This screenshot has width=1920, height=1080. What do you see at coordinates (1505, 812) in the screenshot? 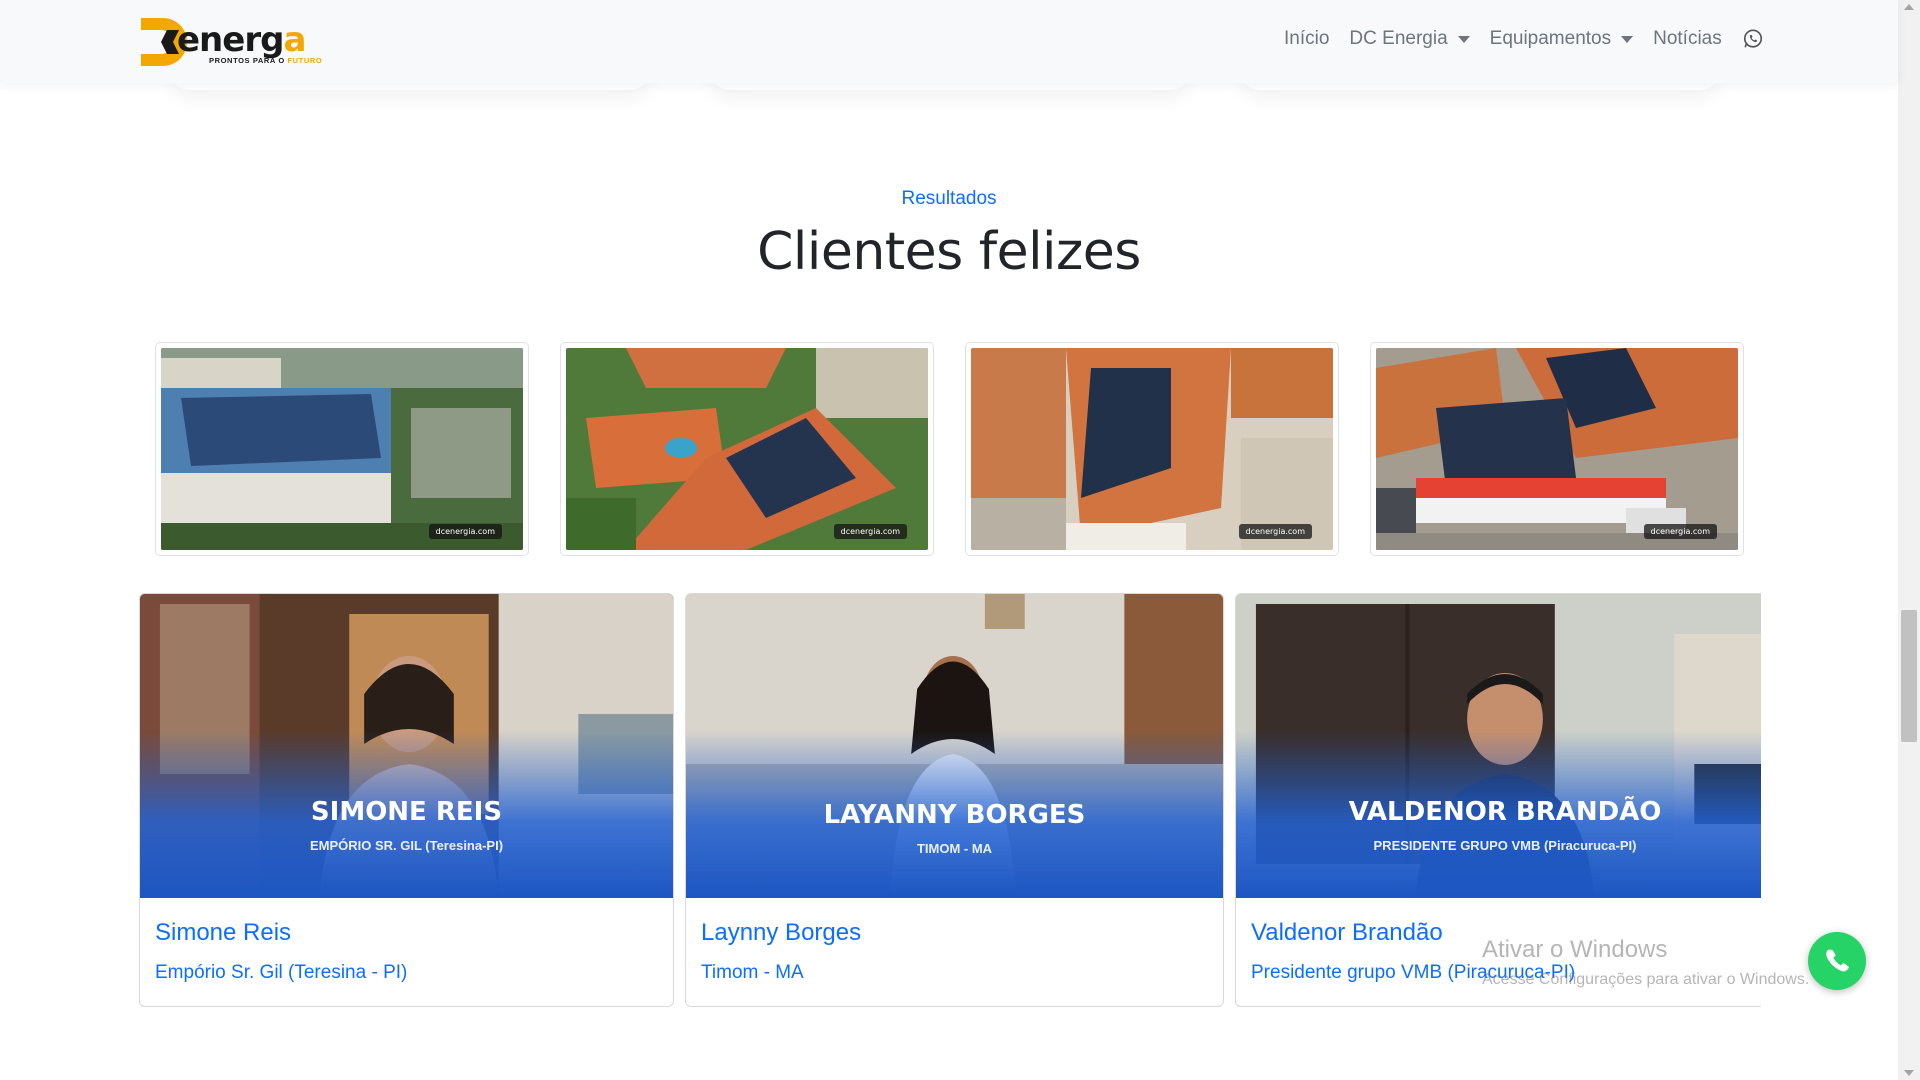
I see `thumbnail-name: VALDENOR BRANDÃO` at bounding box center [1505, 812].